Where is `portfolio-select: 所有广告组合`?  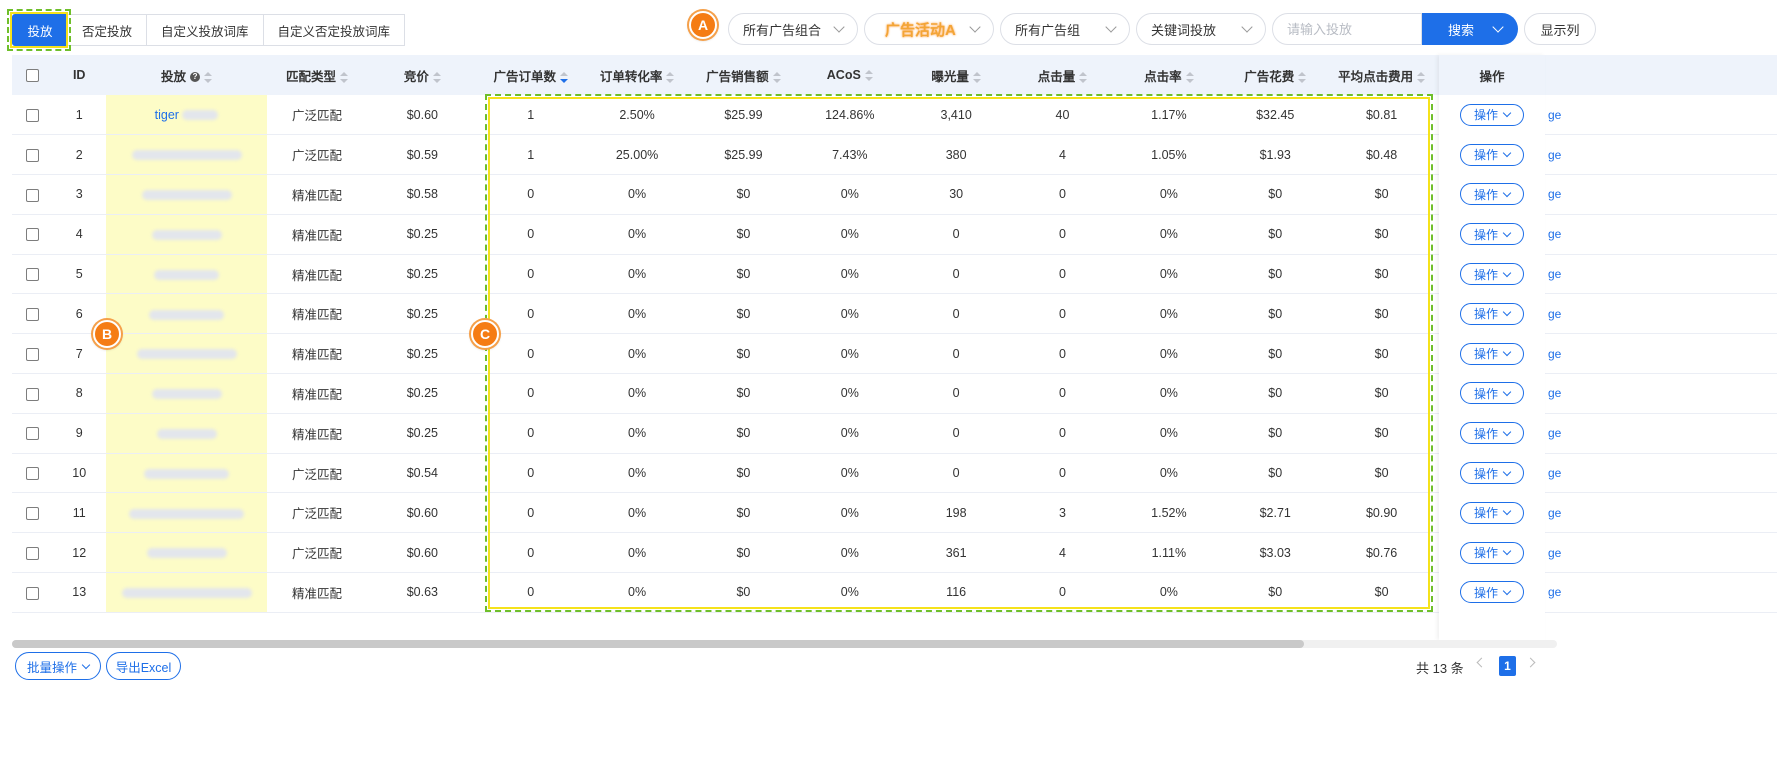
portfolio-select: 所有广告组合 is located at coordinates (793, 29).